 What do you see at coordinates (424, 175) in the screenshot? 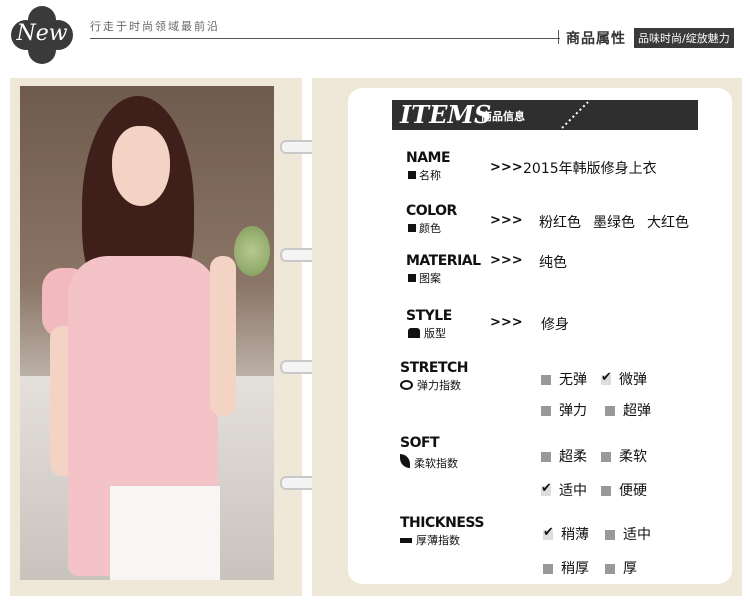
I see `name-label-cn: 名称` at bounding box center [424, 175].